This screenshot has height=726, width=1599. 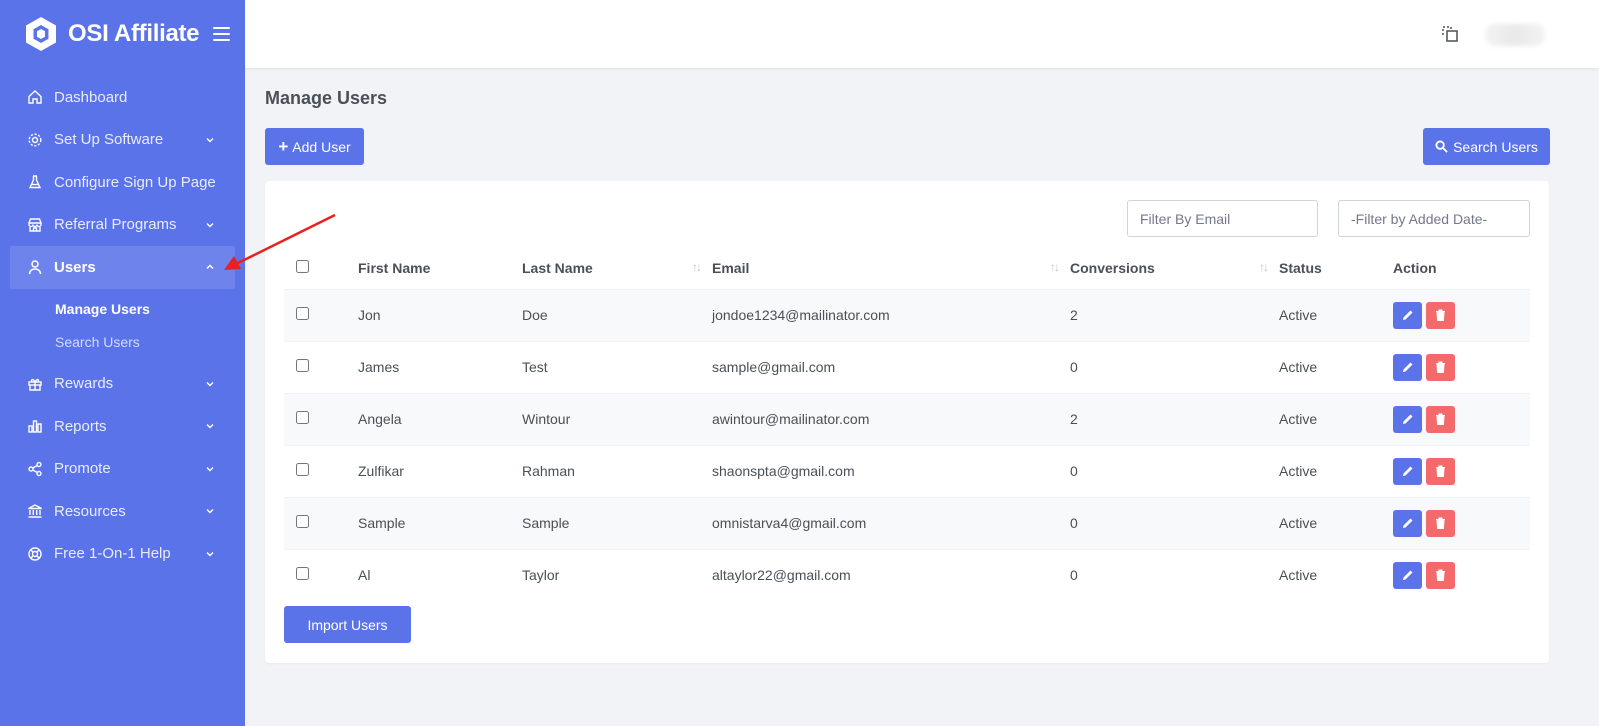 I want to click on cell-actions, so click(x=1461, y=523).